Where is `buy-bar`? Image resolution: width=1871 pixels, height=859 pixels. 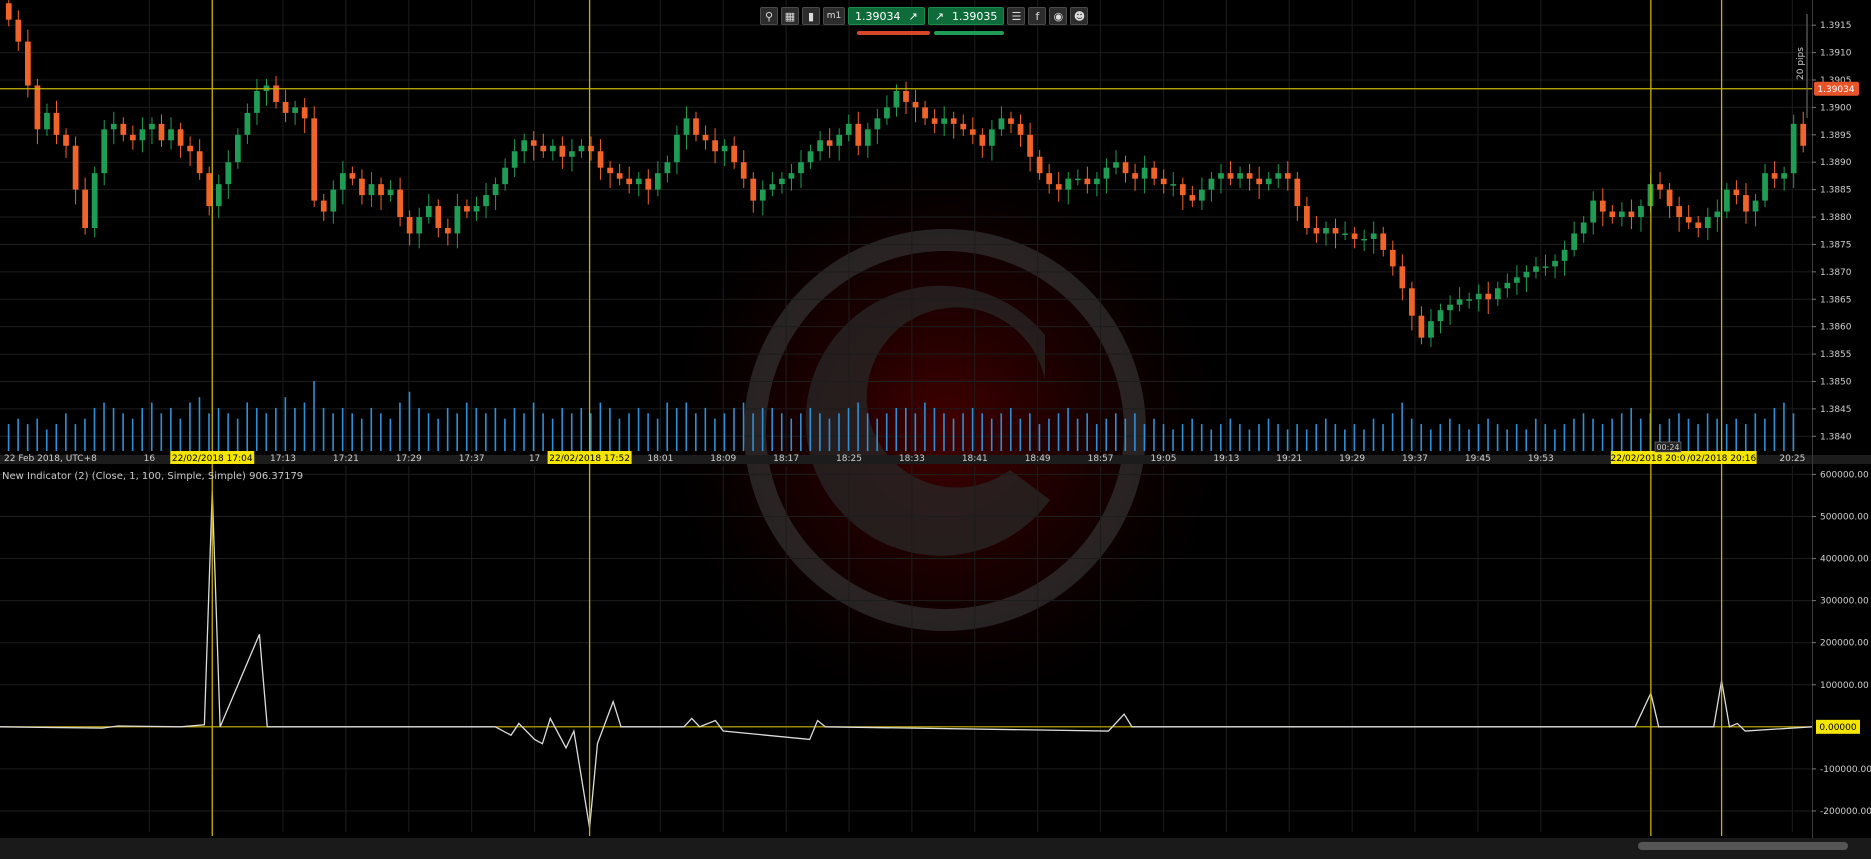
buy-bar is located at coordinates (969, 33).